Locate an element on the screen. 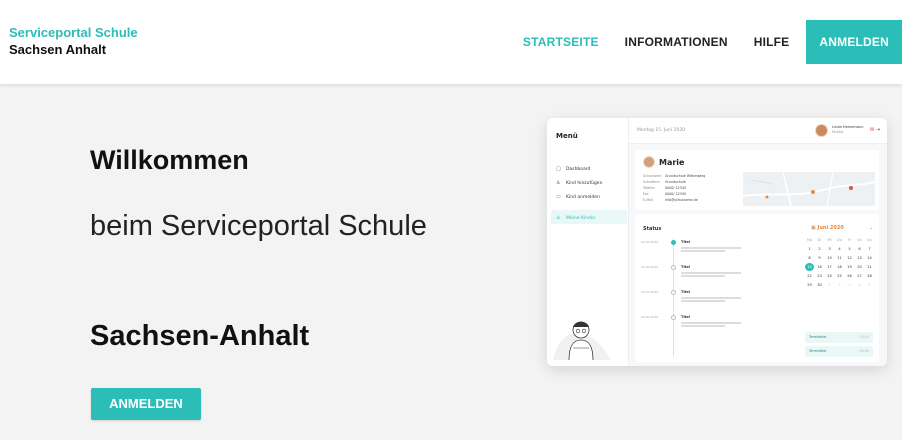 The width and height of the screenshot is (902, 440). calendar-day: 16 is located at coordinates (819, 267).